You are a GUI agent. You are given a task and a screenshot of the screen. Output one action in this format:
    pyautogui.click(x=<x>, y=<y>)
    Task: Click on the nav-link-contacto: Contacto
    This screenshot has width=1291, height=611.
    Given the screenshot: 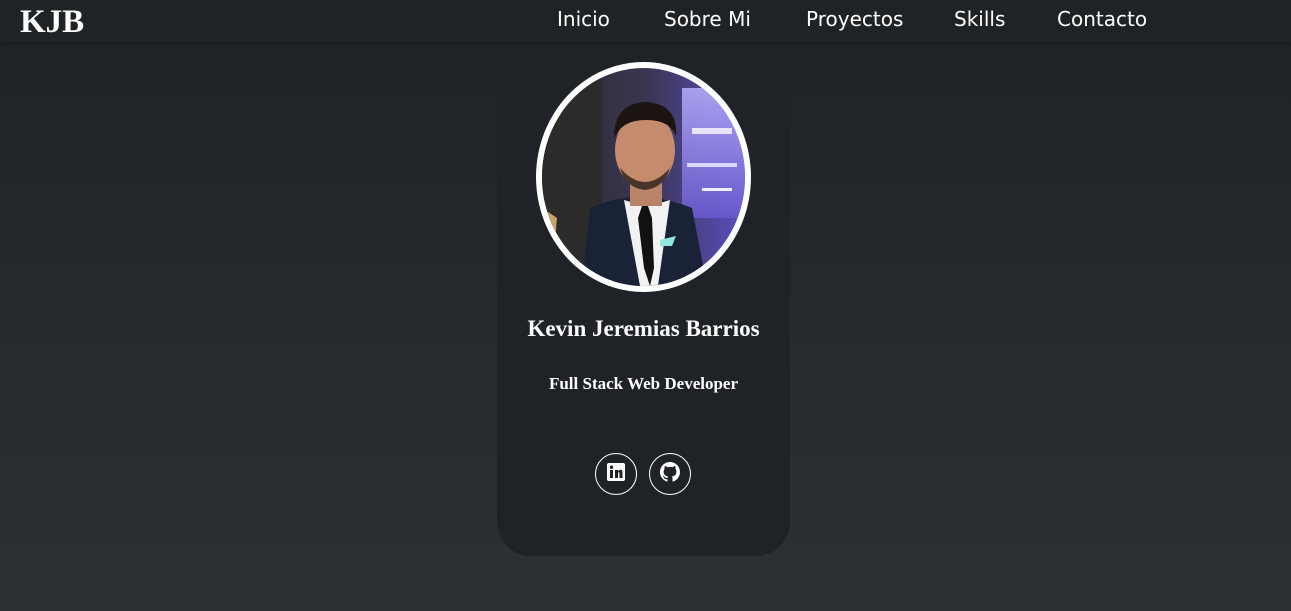 What is the action you would take?
    pyautogui.click(x=1102, y=19)
    